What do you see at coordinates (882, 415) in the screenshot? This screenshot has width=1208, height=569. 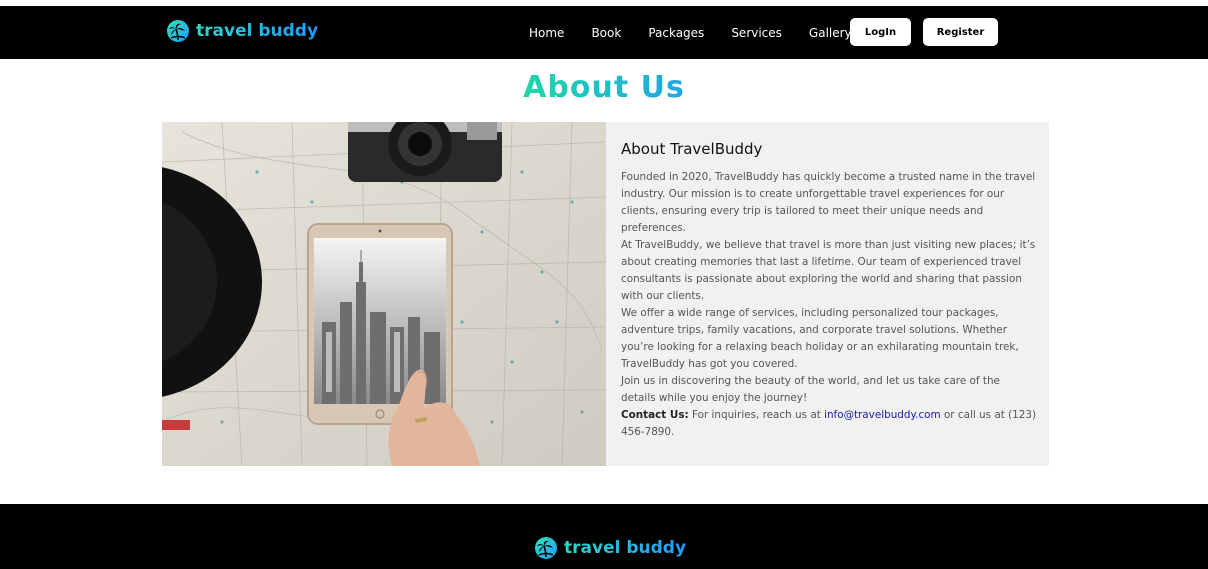 I see `contact-email-link: info@travelbuddy.com` at bounding box center [882, 415].